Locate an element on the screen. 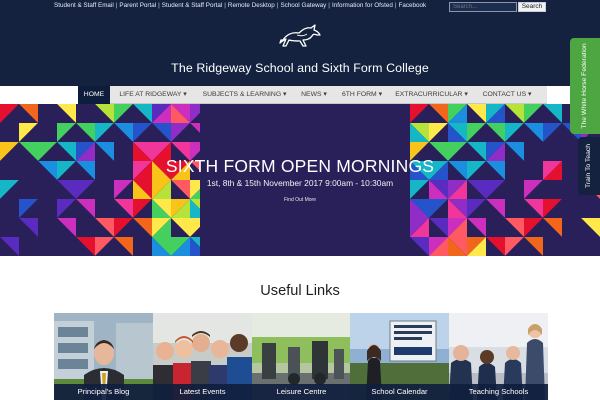 This screenshot has width=600, height=400. top-link-portal: Student & Staff Portal is located at coordinates (192, 5).